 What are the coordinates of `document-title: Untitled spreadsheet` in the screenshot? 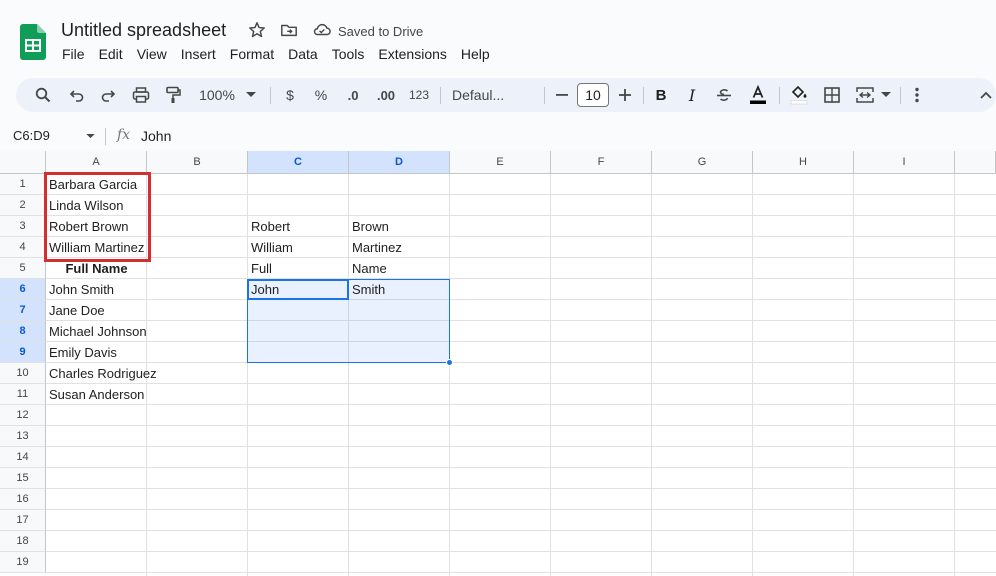 It's located at (143, 30).